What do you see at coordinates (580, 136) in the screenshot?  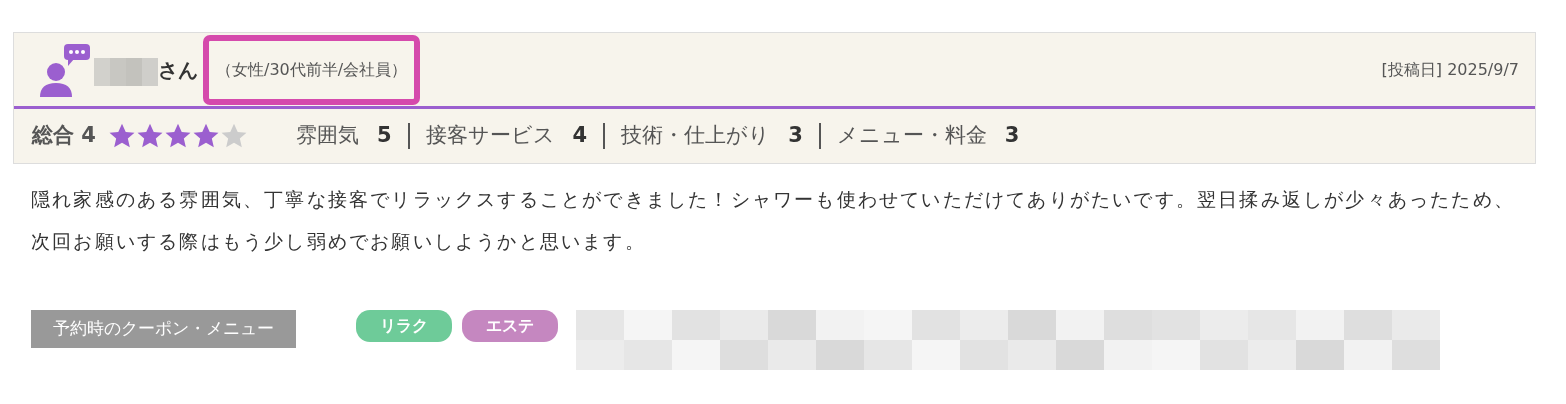 I see `rating-score: 4` at bounding box center [580, 136].